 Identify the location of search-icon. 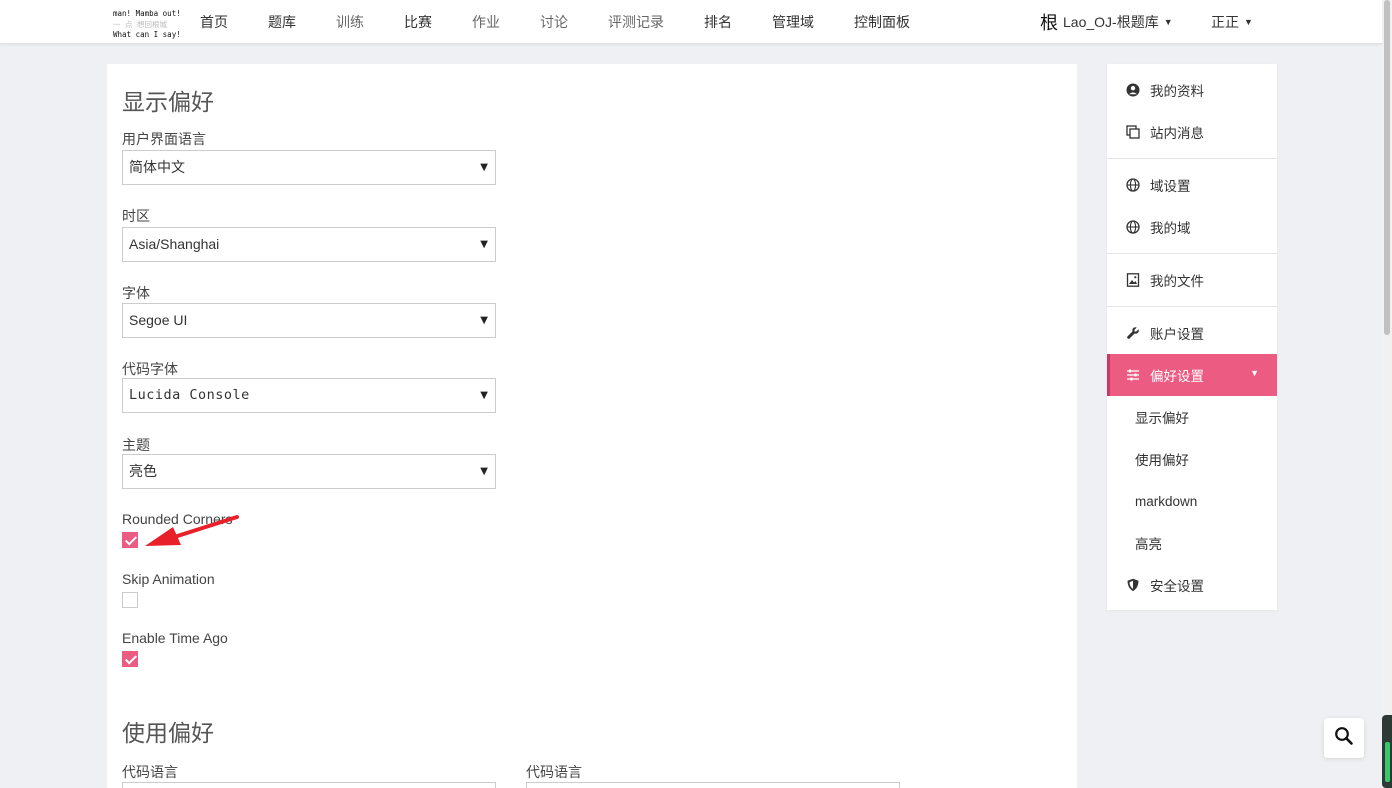
(1344, 738).